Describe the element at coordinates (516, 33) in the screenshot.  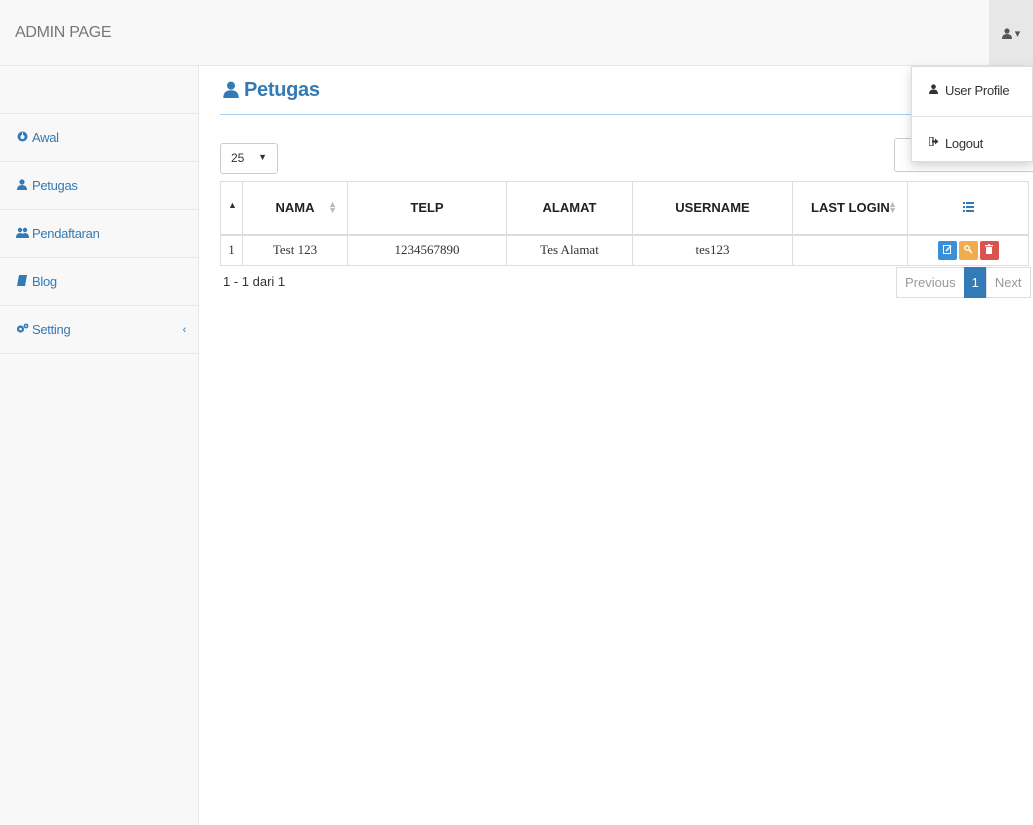
I see `top-navbar: ADMIN PAGE ▾` at that location.